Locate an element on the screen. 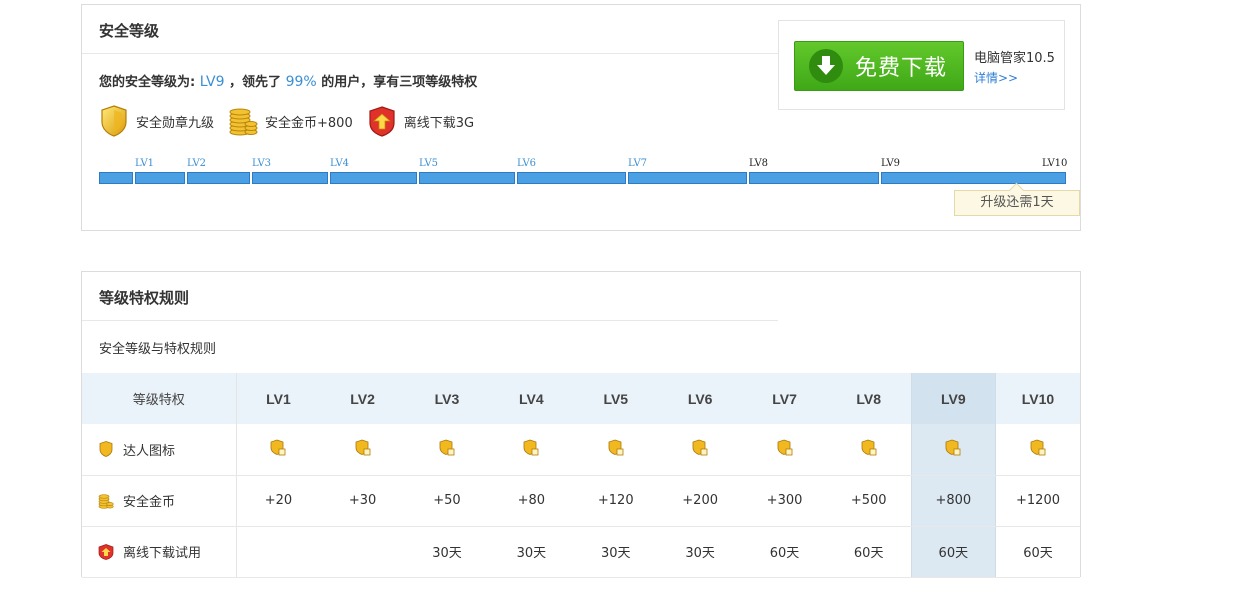  level-label-lv4: LV4 is located at coordinates (340, 163).